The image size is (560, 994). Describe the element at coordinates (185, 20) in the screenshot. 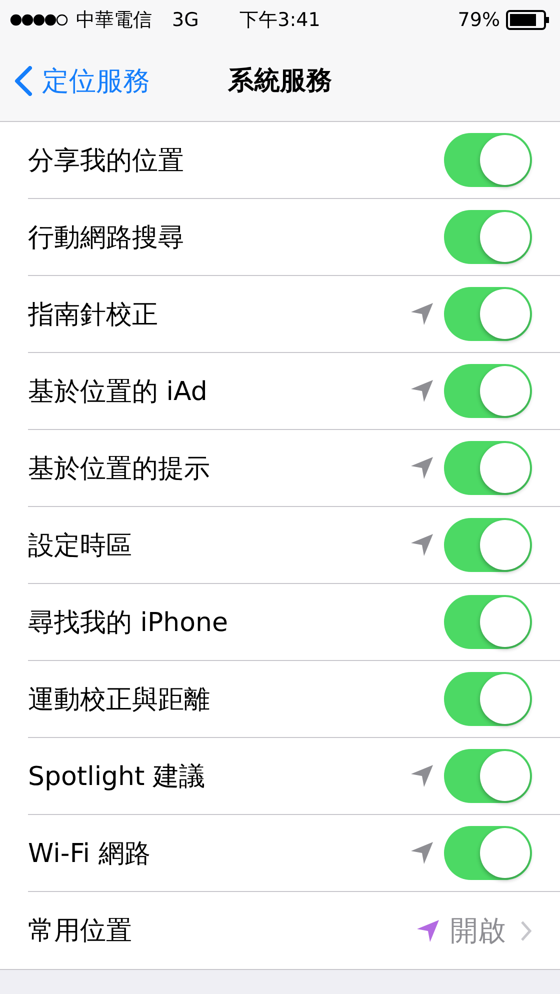

I see `network-type: 3G` at that location.